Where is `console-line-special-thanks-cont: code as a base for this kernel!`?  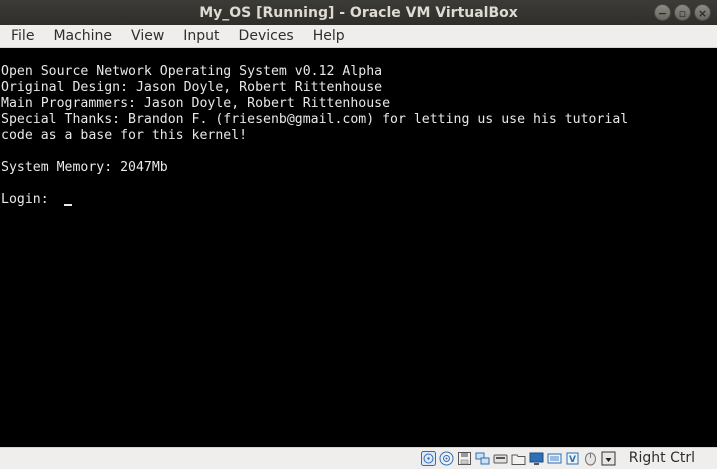
console-line-special-thanks-cont: code as a base for this kernel! is located at coordinates (124, 135).